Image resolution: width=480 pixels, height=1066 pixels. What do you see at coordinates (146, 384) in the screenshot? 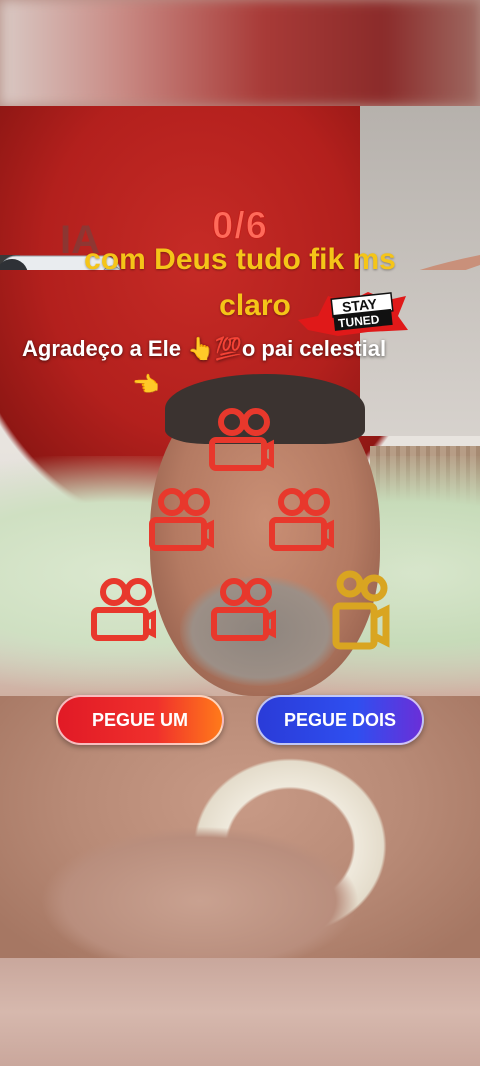
I see `caption-emoji: 👈` at bounding box center [146, 384].